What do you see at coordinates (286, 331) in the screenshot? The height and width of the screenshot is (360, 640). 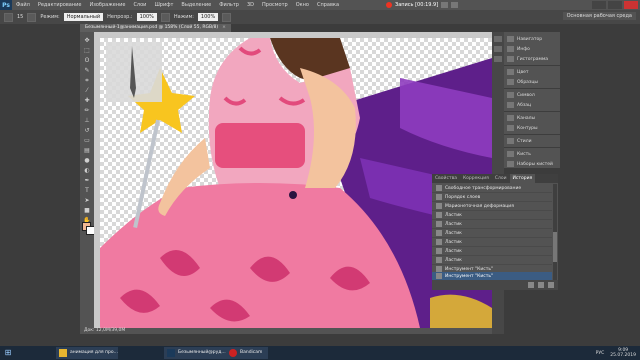 I see `status-bar: Док: 12,0M/39,0M` at bounding box center [286, 331].